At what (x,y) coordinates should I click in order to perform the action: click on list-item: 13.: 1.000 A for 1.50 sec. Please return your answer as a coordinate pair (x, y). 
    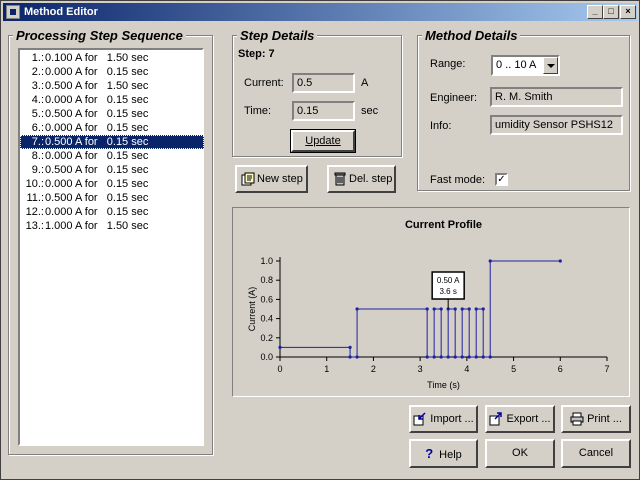
    Looking at the image, I should click on (112, 226).